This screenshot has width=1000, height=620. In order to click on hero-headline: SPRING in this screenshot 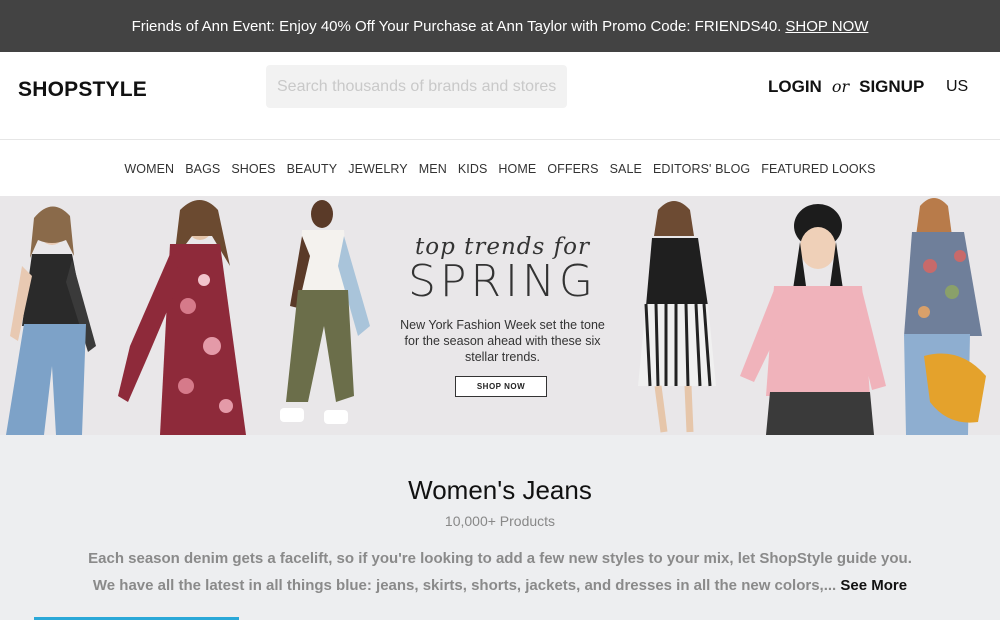, I will do `click(502, 281)`.